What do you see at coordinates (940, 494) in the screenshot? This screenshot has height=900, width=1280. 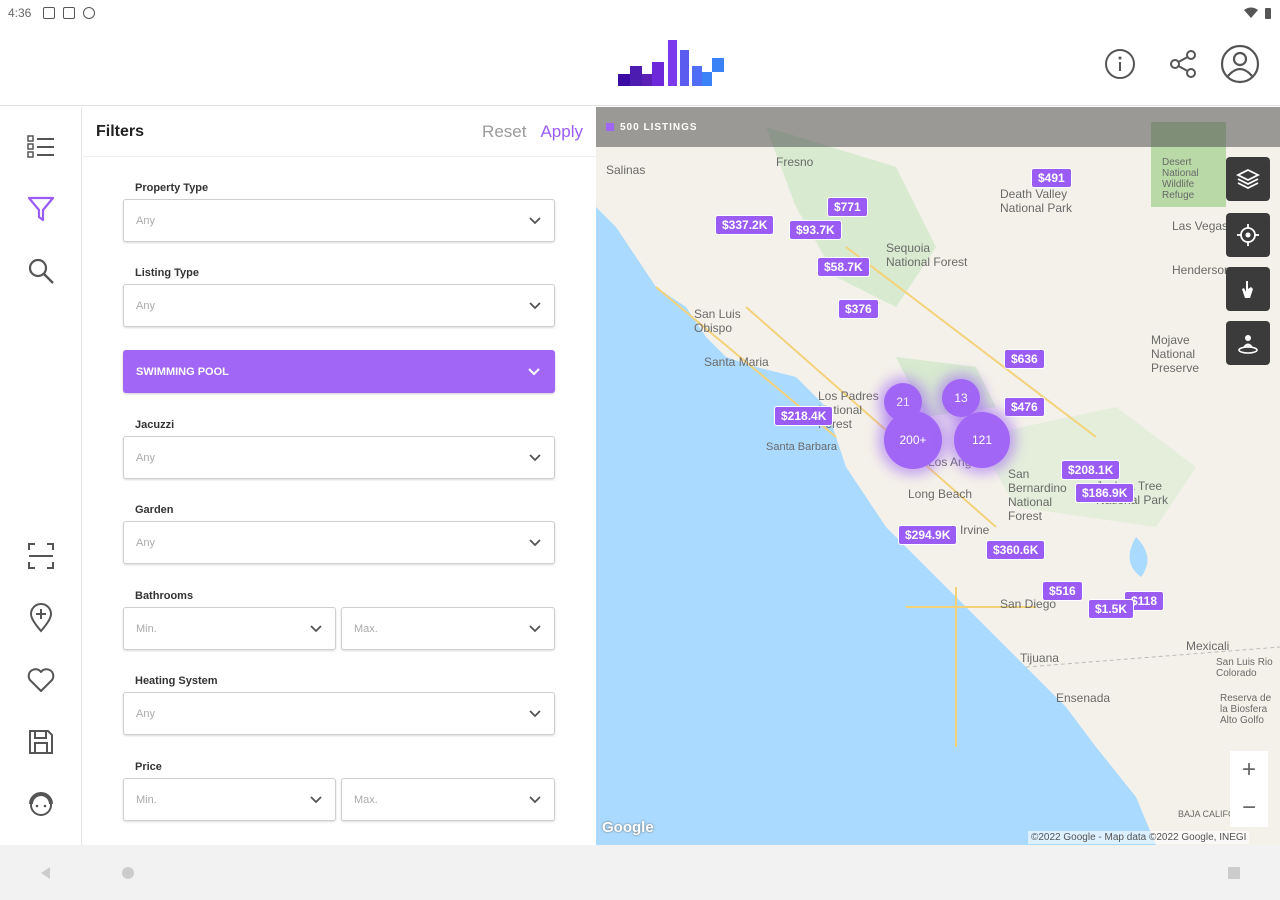 I see `map-place-label: Long Beach` at bounding box center [940, 494].